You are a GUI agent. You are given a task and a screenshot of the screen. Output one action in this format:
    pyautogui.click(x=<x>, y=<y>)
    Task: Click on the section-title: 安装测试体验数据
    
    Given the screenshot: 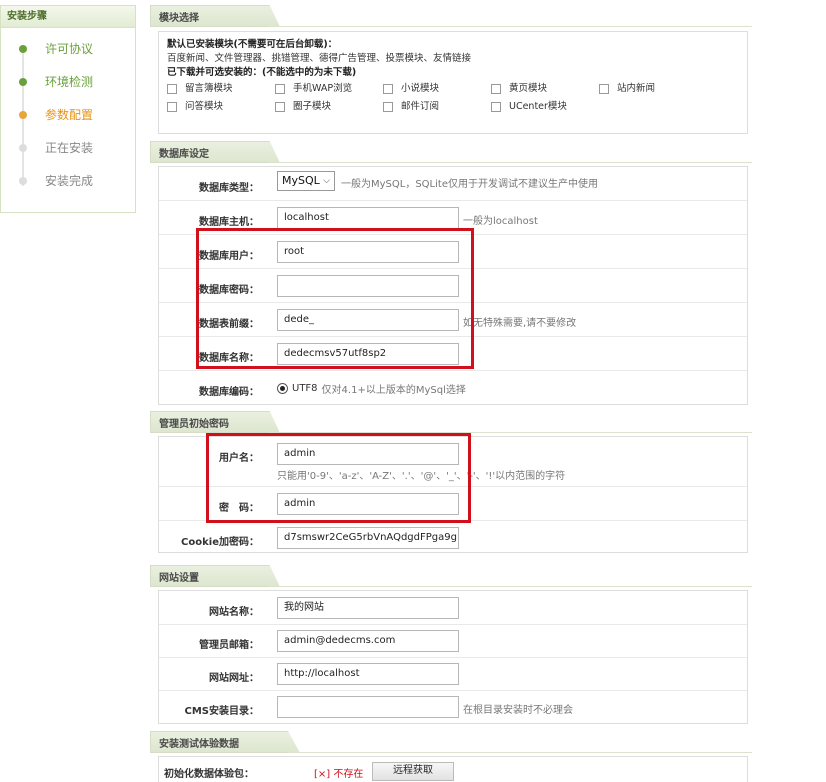 What is the action you would take?
    pyautogui.click(x=199, y=744)
    